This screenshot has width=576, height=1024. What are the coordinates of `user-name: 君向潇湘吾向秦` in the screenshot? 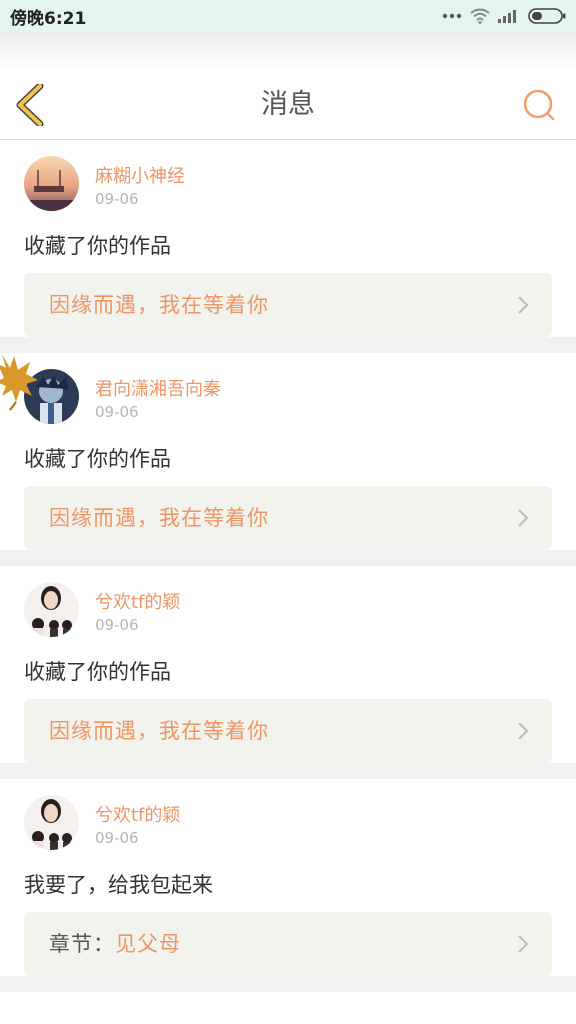 It's located at (158, 388).